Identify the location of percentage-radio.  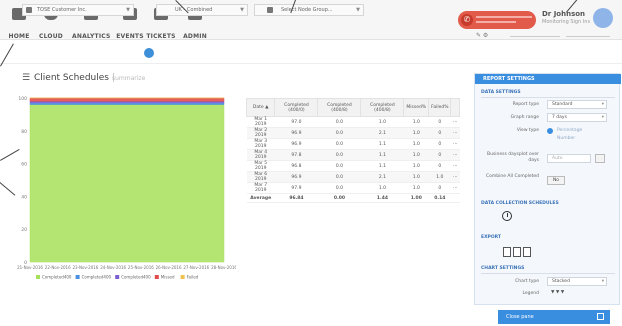
(550, 131).